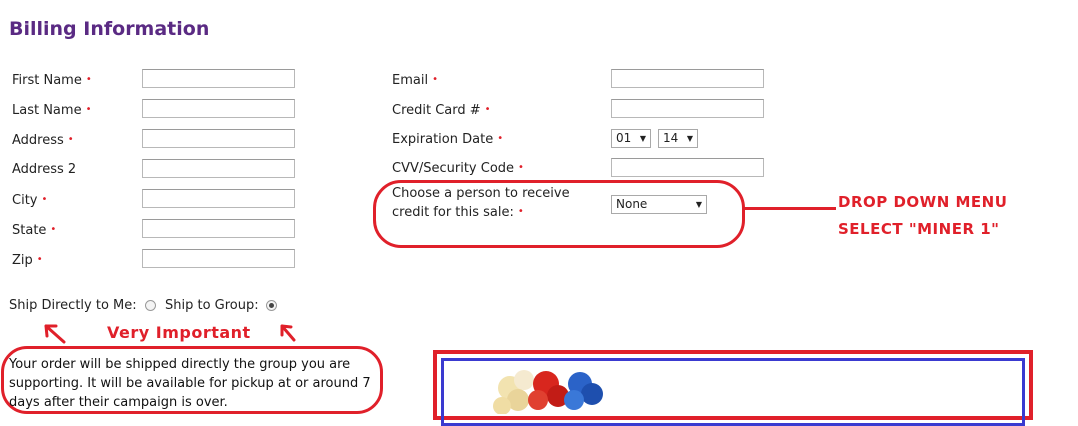  I want to click on expiration-year-value: 14, so click(671, 138).